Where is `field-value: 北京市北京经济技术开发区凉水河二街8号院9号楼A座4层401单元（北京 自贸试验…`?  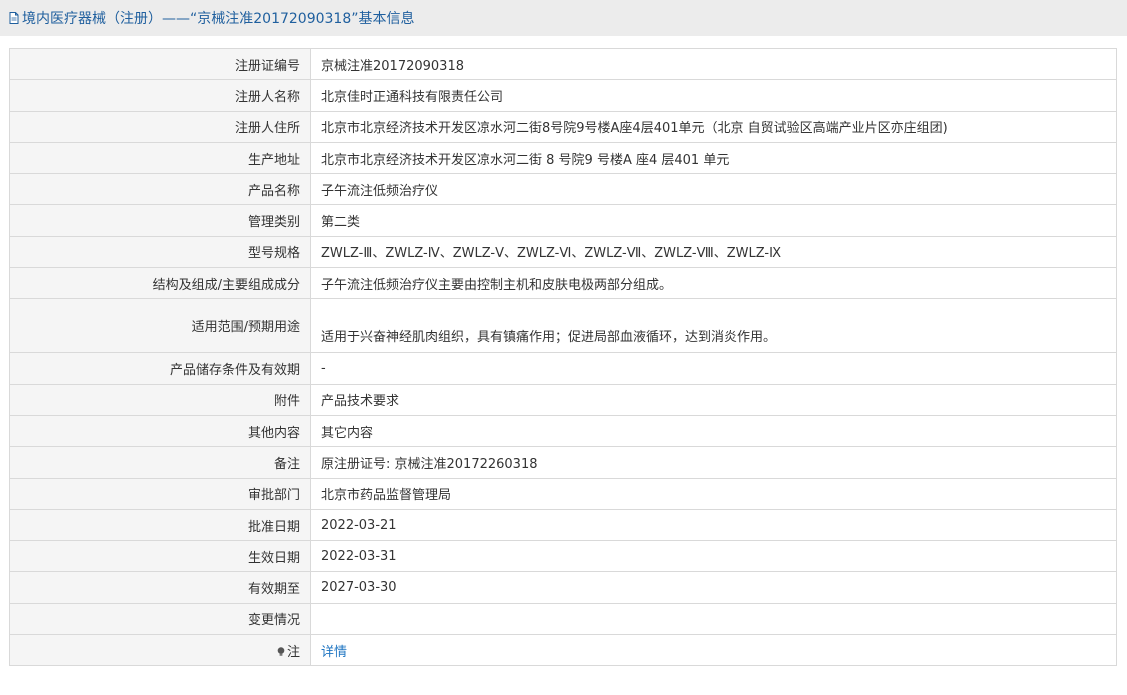 field-value: 北京市北京经济技术开发区凉水河二街8号院9号楼A座4层401单元（北京 自贸试验… is located at coordinates (713, 126).